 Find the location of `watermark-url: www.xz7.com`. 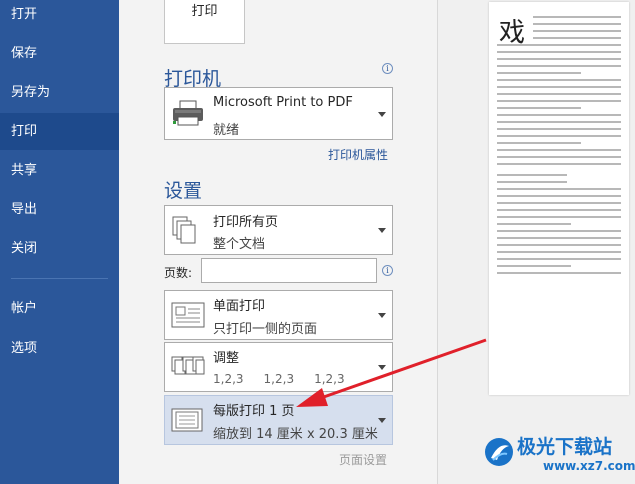

watermark-url: www.xz7.com is located at coordinates (589, 466).